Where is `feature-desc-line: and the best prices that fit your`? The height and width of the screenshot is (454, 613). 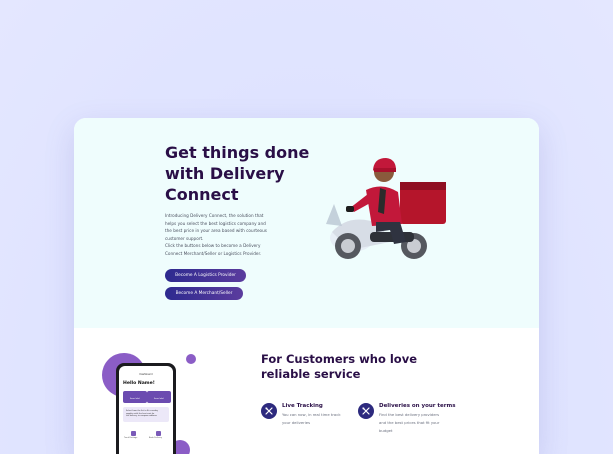 feature-desc-line: and the best prices that fit your is located at coordinates (409, 422).